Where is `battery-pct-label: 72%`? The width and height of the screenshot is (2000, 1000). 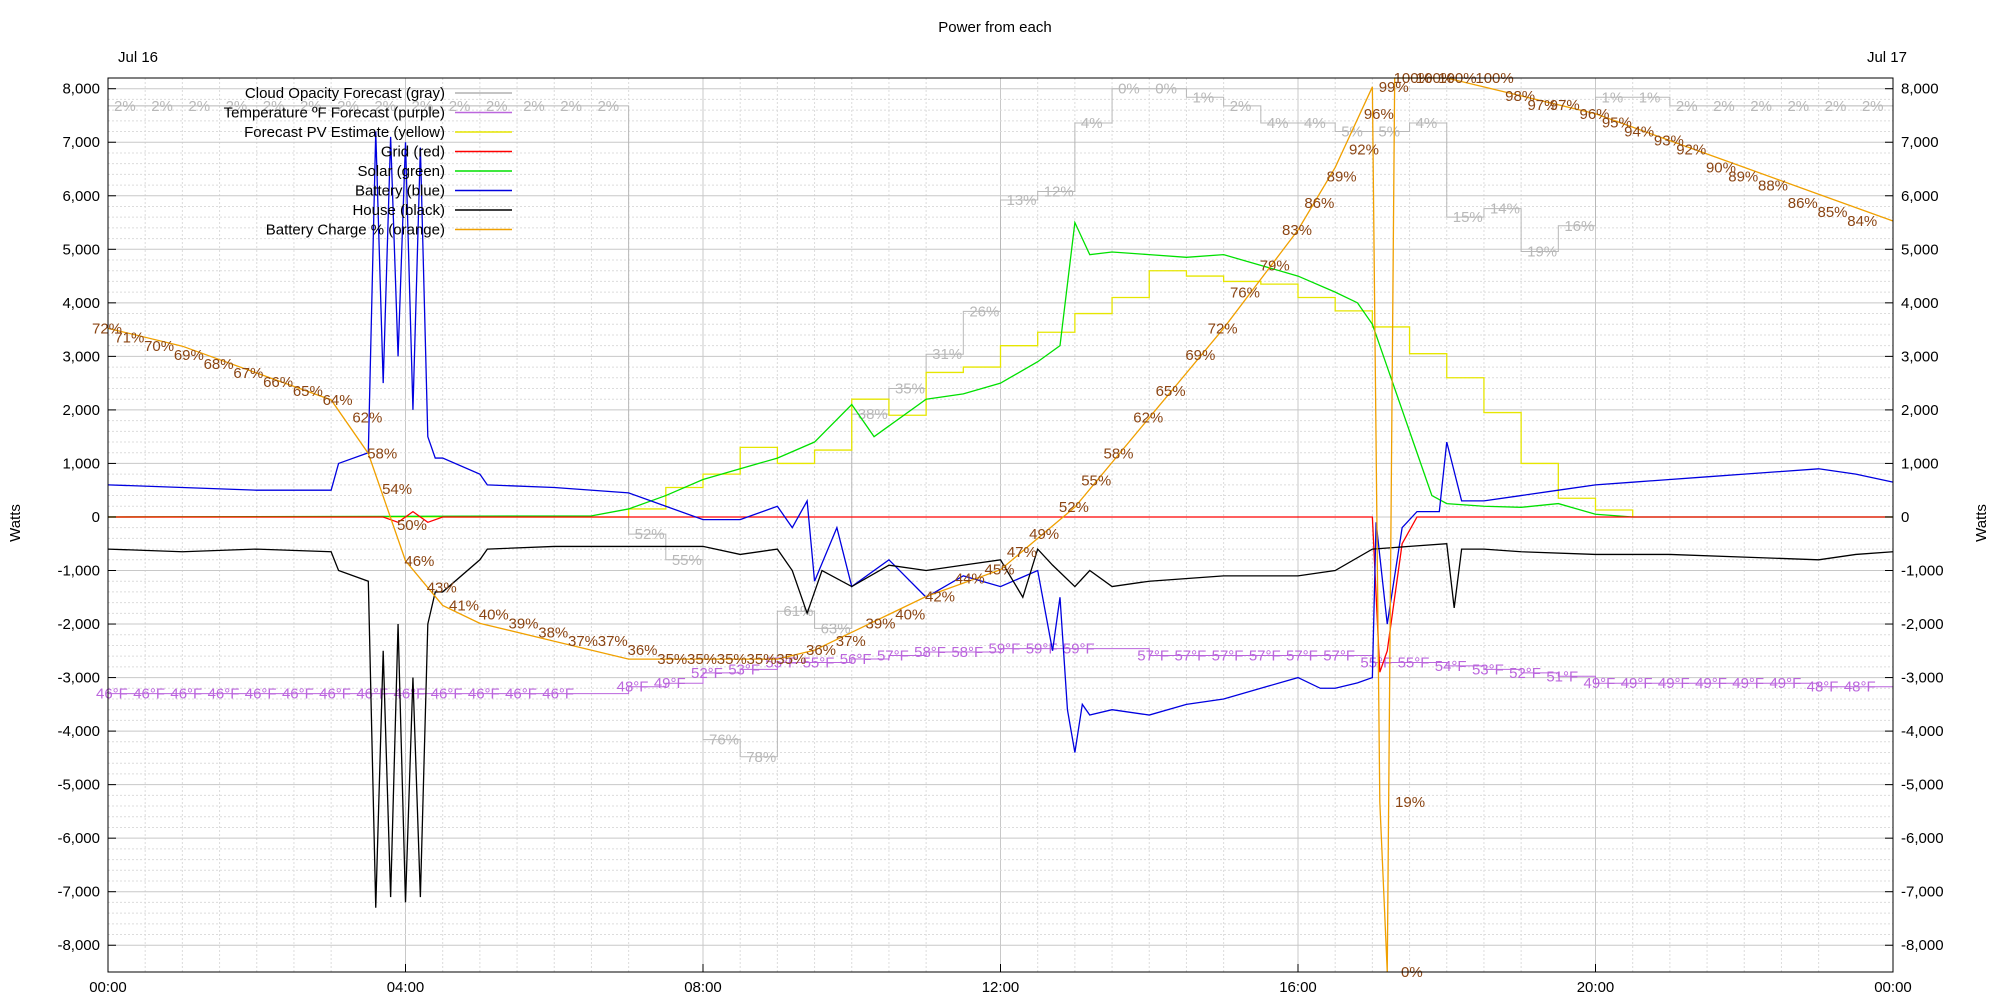 battery-pct-label: 72% is located at coordinates (1223, 328).